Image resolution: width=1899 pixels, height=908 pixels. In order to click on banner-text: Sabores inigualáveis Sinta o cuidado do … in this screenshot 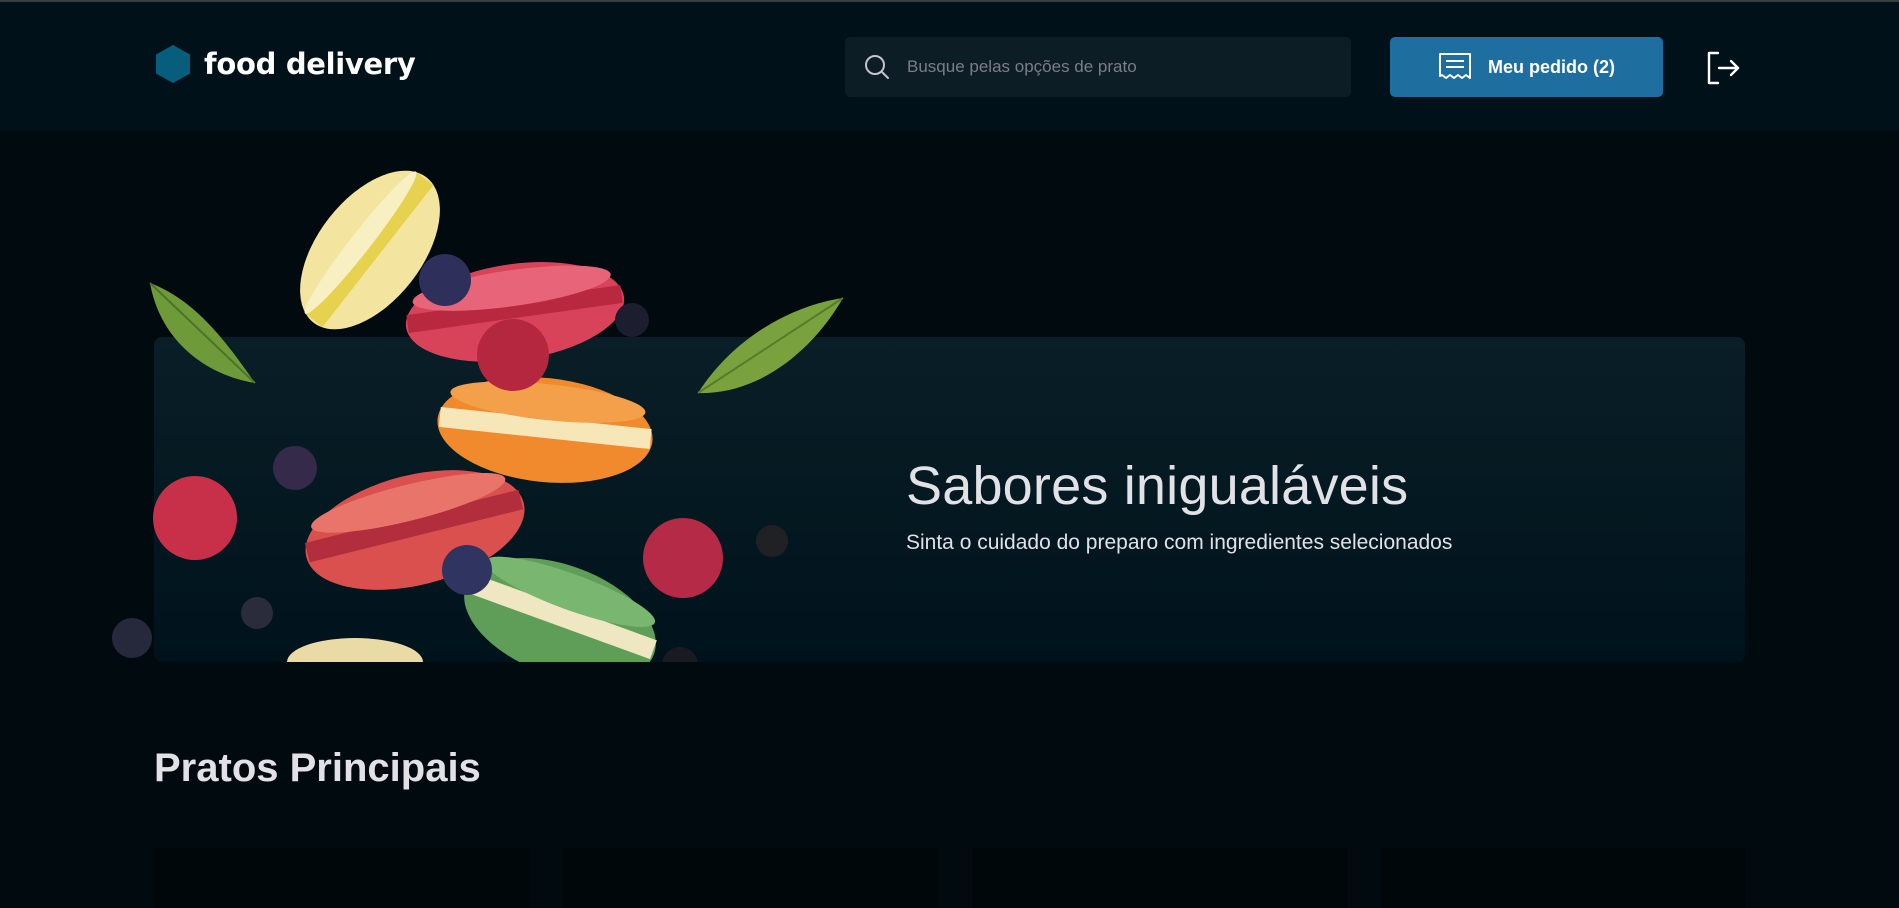, I will do `click(1179, 505)`.